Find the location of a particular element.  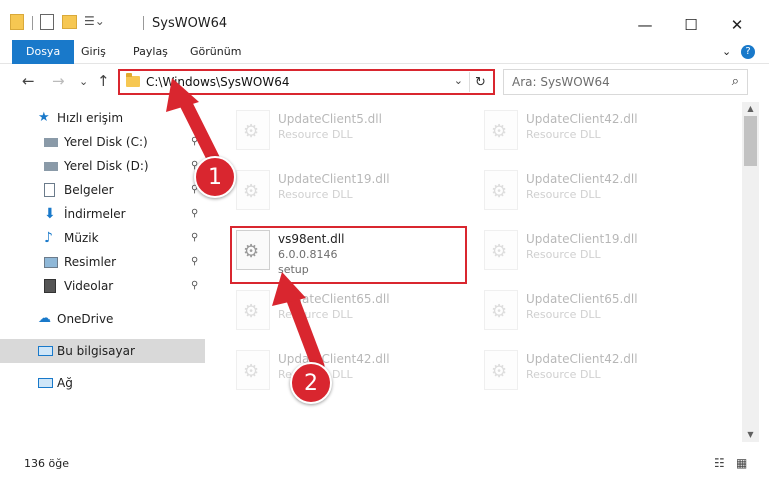

nav-item-this-pc: Bu bilgisayar is located at coordinates (102, 351).